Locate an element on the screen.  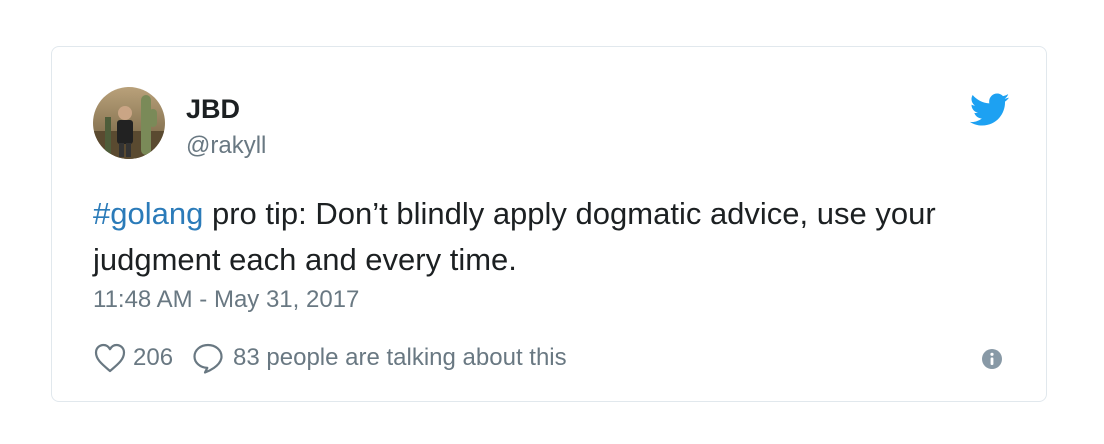
tweet-actions: 206 83 people are talking about this is located at coordinates (330, 358).